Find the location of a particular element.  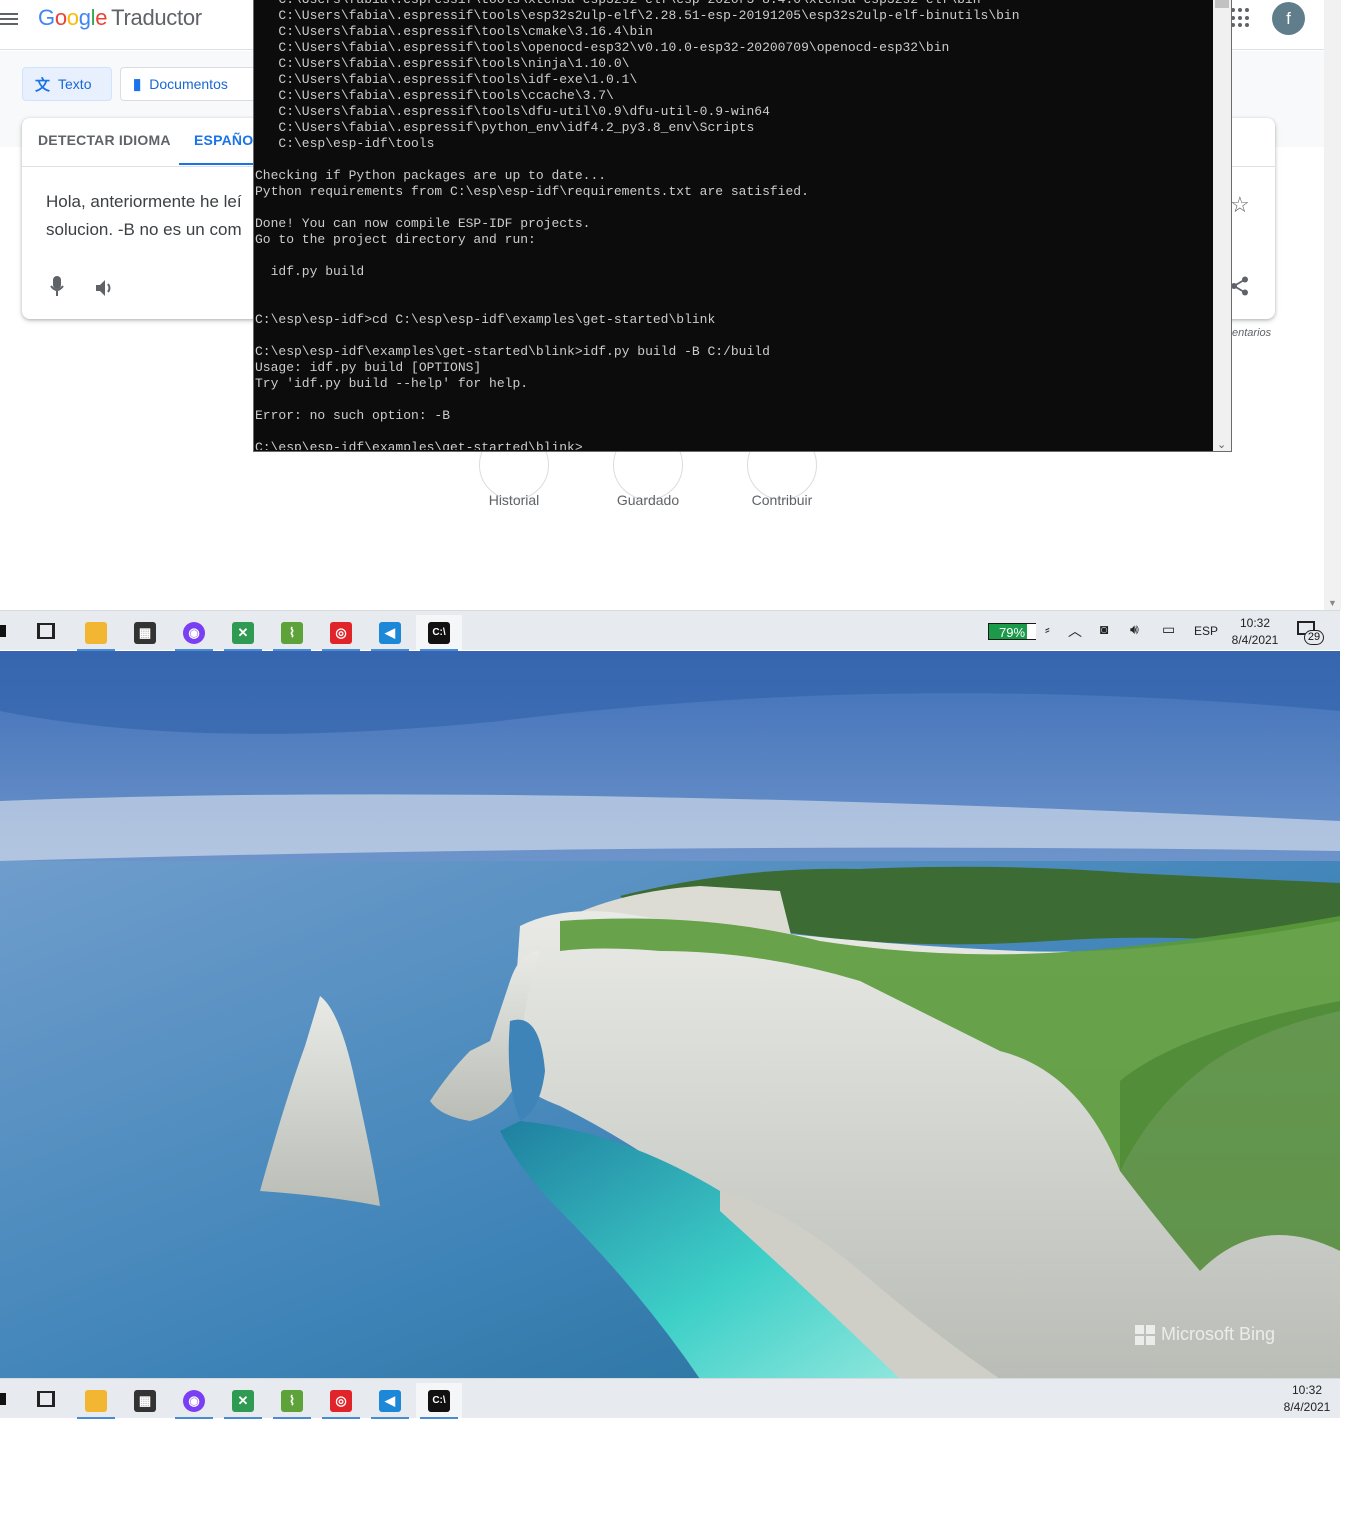

feedback-link: entarios is located at coordinates (1251, 333).